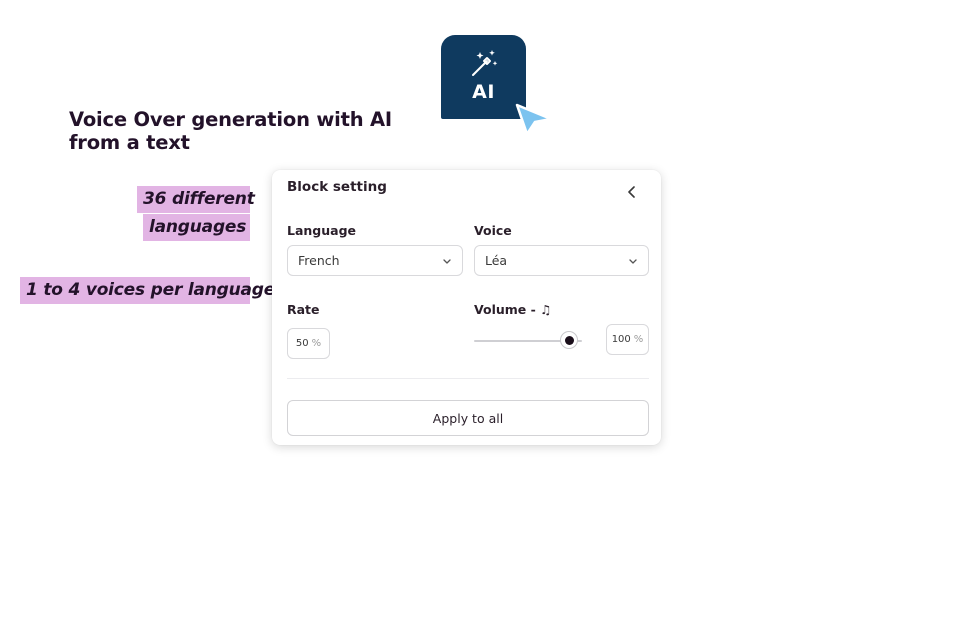 Image resolution: width=978 pixels, height=630 pixels. Describe the element at coordinates (534, 119) in the screenshot. I see `pointer-cursor-icon` at that location.